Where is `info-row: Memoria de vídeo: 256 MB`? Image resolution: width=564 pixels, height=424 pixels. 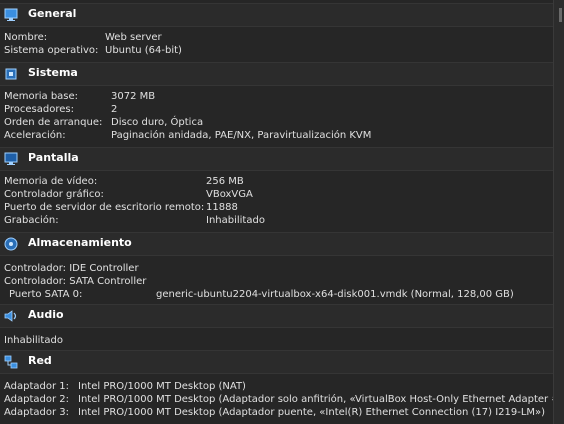
info-row: Memoria de vídeo: 256 MB is located at coordinates (124, 181).